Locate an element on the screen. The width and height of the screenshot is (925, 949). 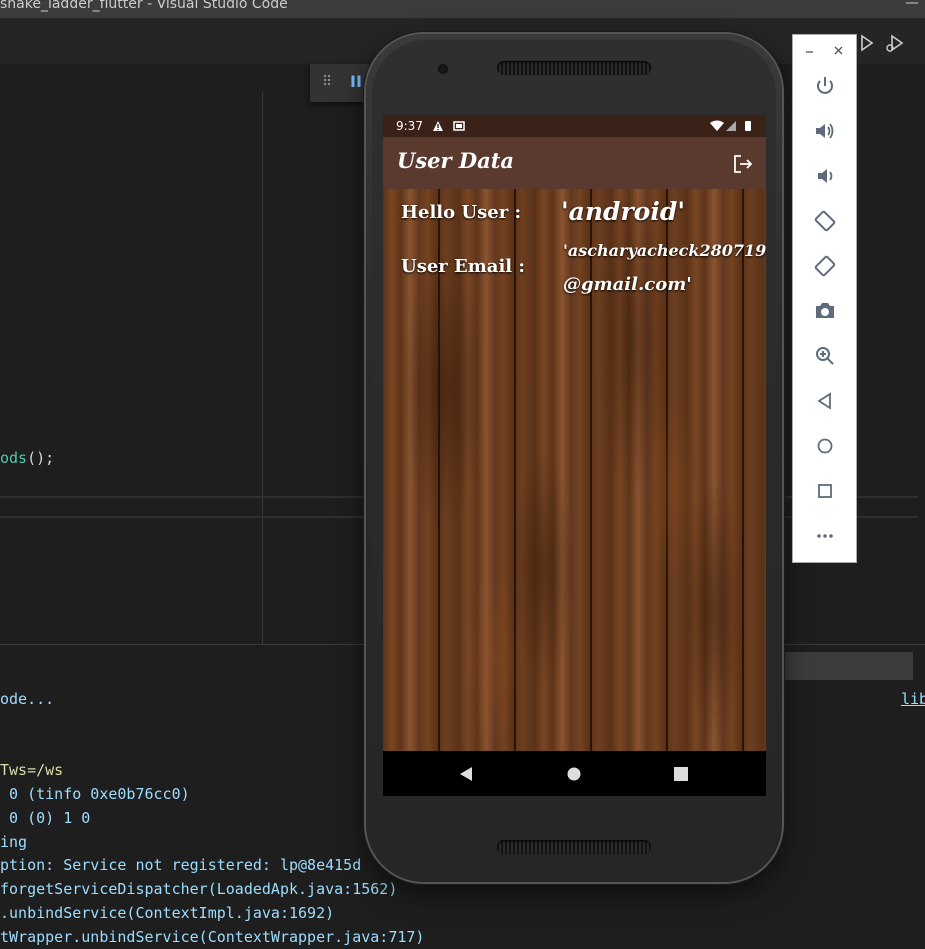
output-line: ption: Service not registered: lp@8e415d is located at coordinates (181, 865).